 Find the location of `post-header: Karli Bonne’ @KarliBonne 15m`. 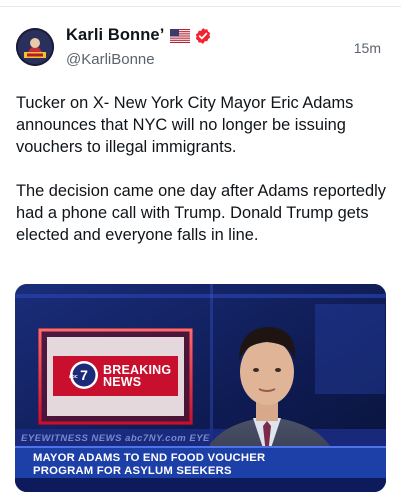

post-header: Karli Bonne’ @KarliBonne 15m is located at coordinates (200, 49).